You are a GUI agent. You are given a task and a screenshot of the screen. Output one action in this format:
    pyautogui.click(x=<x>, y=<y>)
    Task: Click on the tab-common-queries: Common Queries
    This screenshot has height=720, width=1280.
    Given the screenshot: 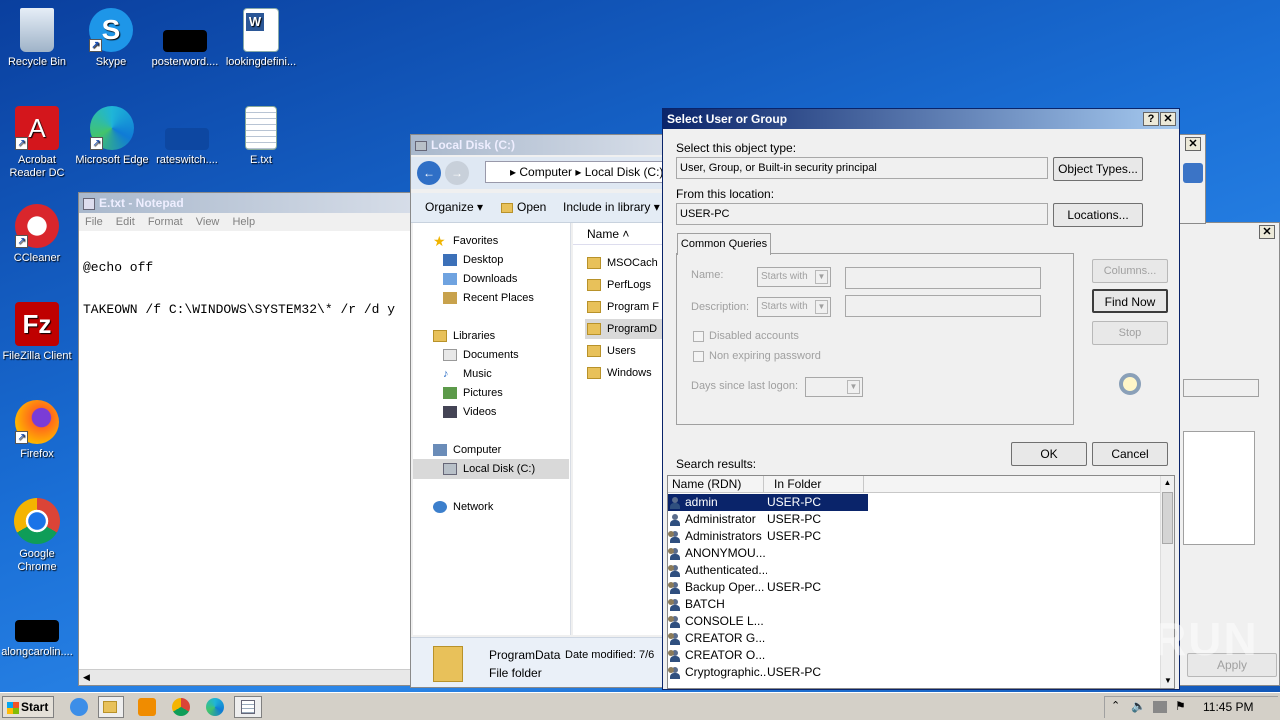 What is the action you would take?
    pyautogui.click(x=724, y=244)
    